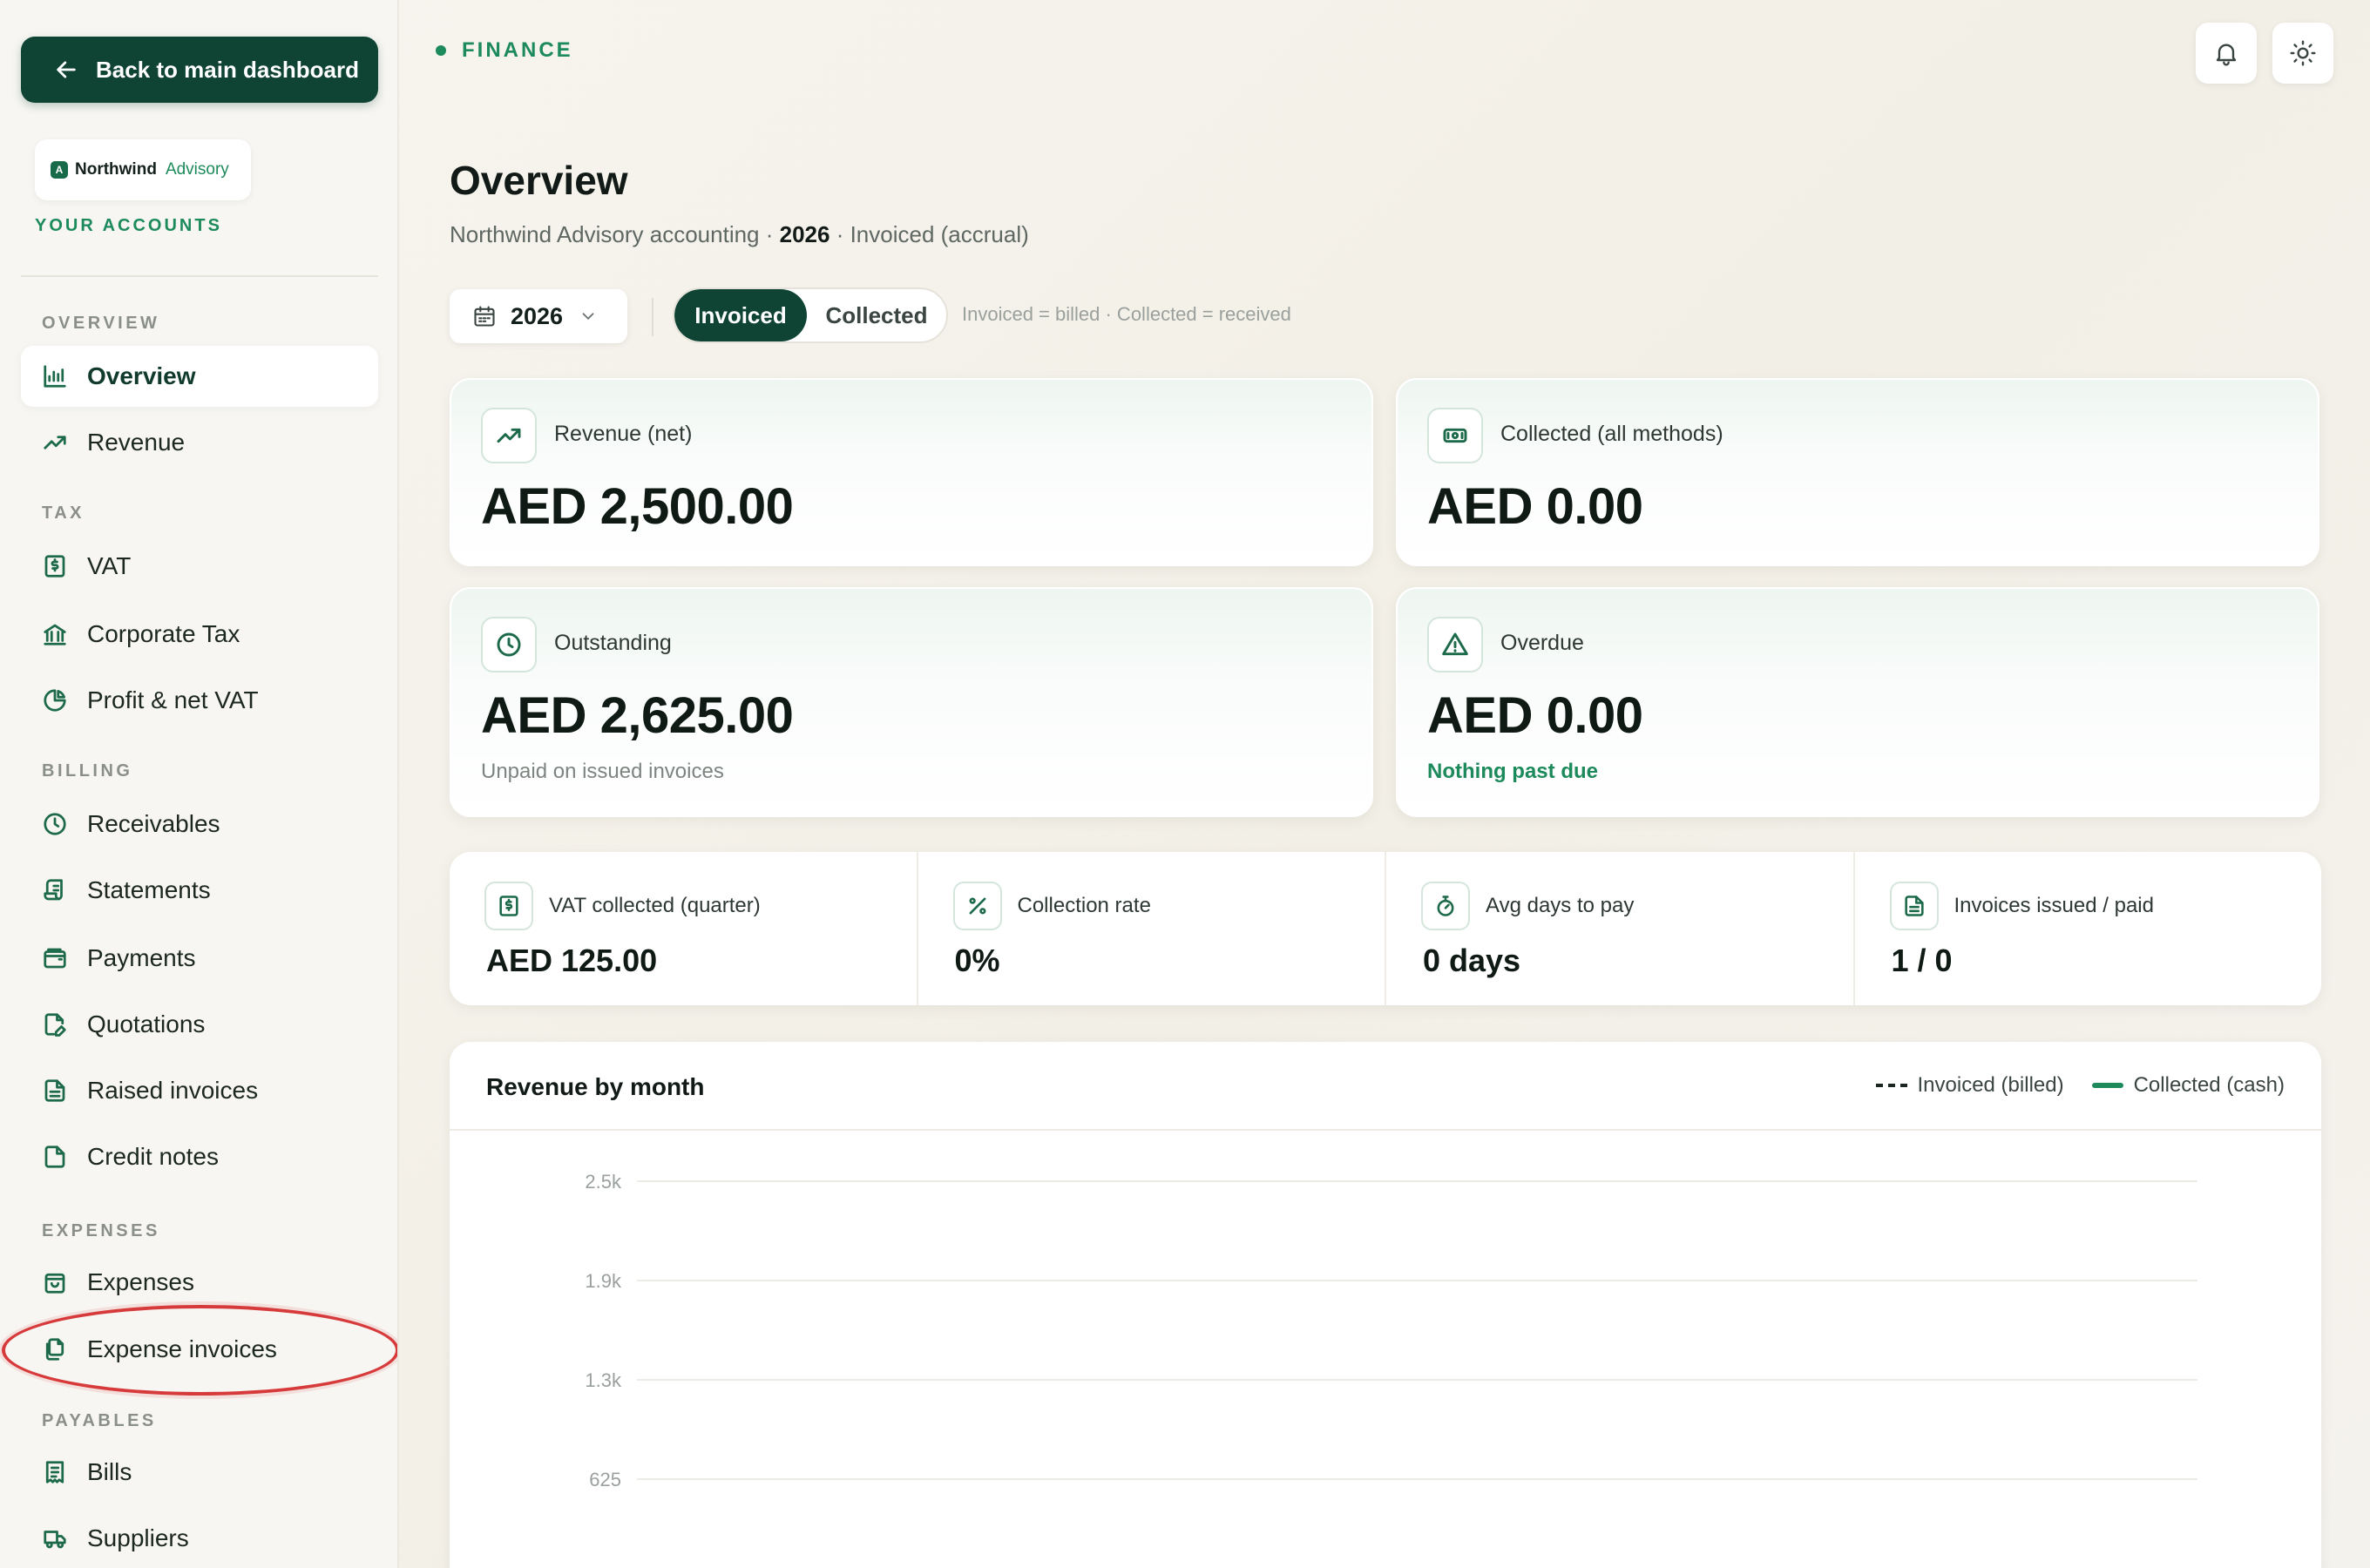  Describe the element at coordinates (199, 1282) in the screenshot. I see `sidebar-item-expenses: Expenses` at that location.